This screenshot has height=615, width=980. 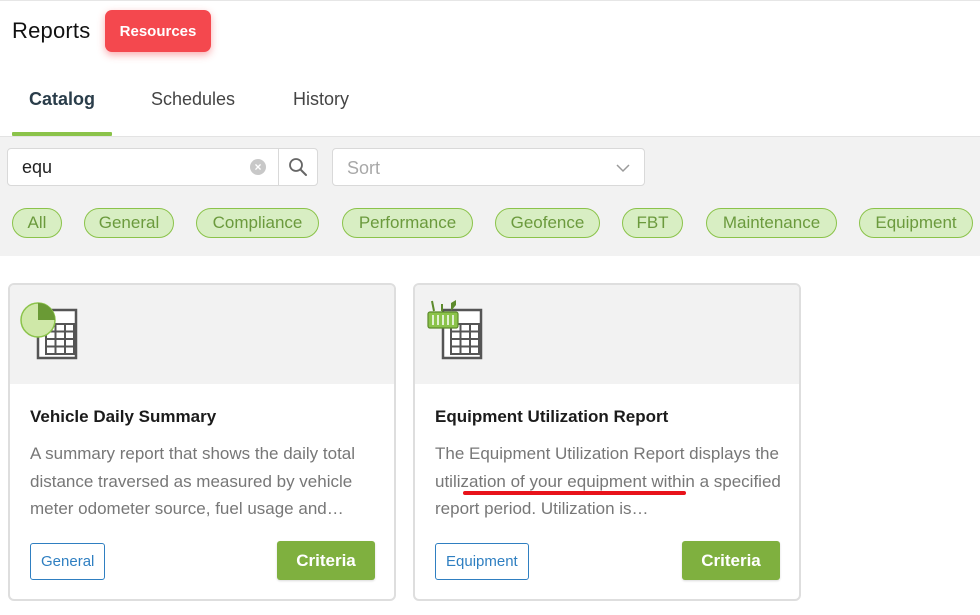 I want to click on tab-history: History, so click(x=321, y=99).